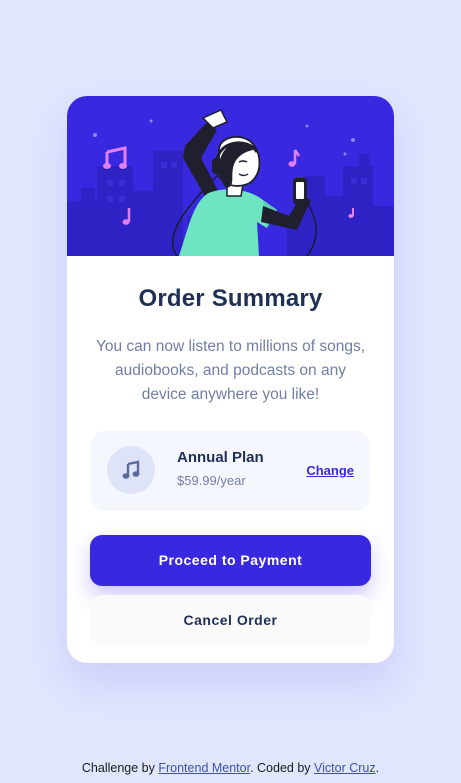 The width and height of the screenshot is (461, 783). Describe the element at coordinates (211, 480) in the screenshot. I see `plan-price: $59.99/year` at that location.